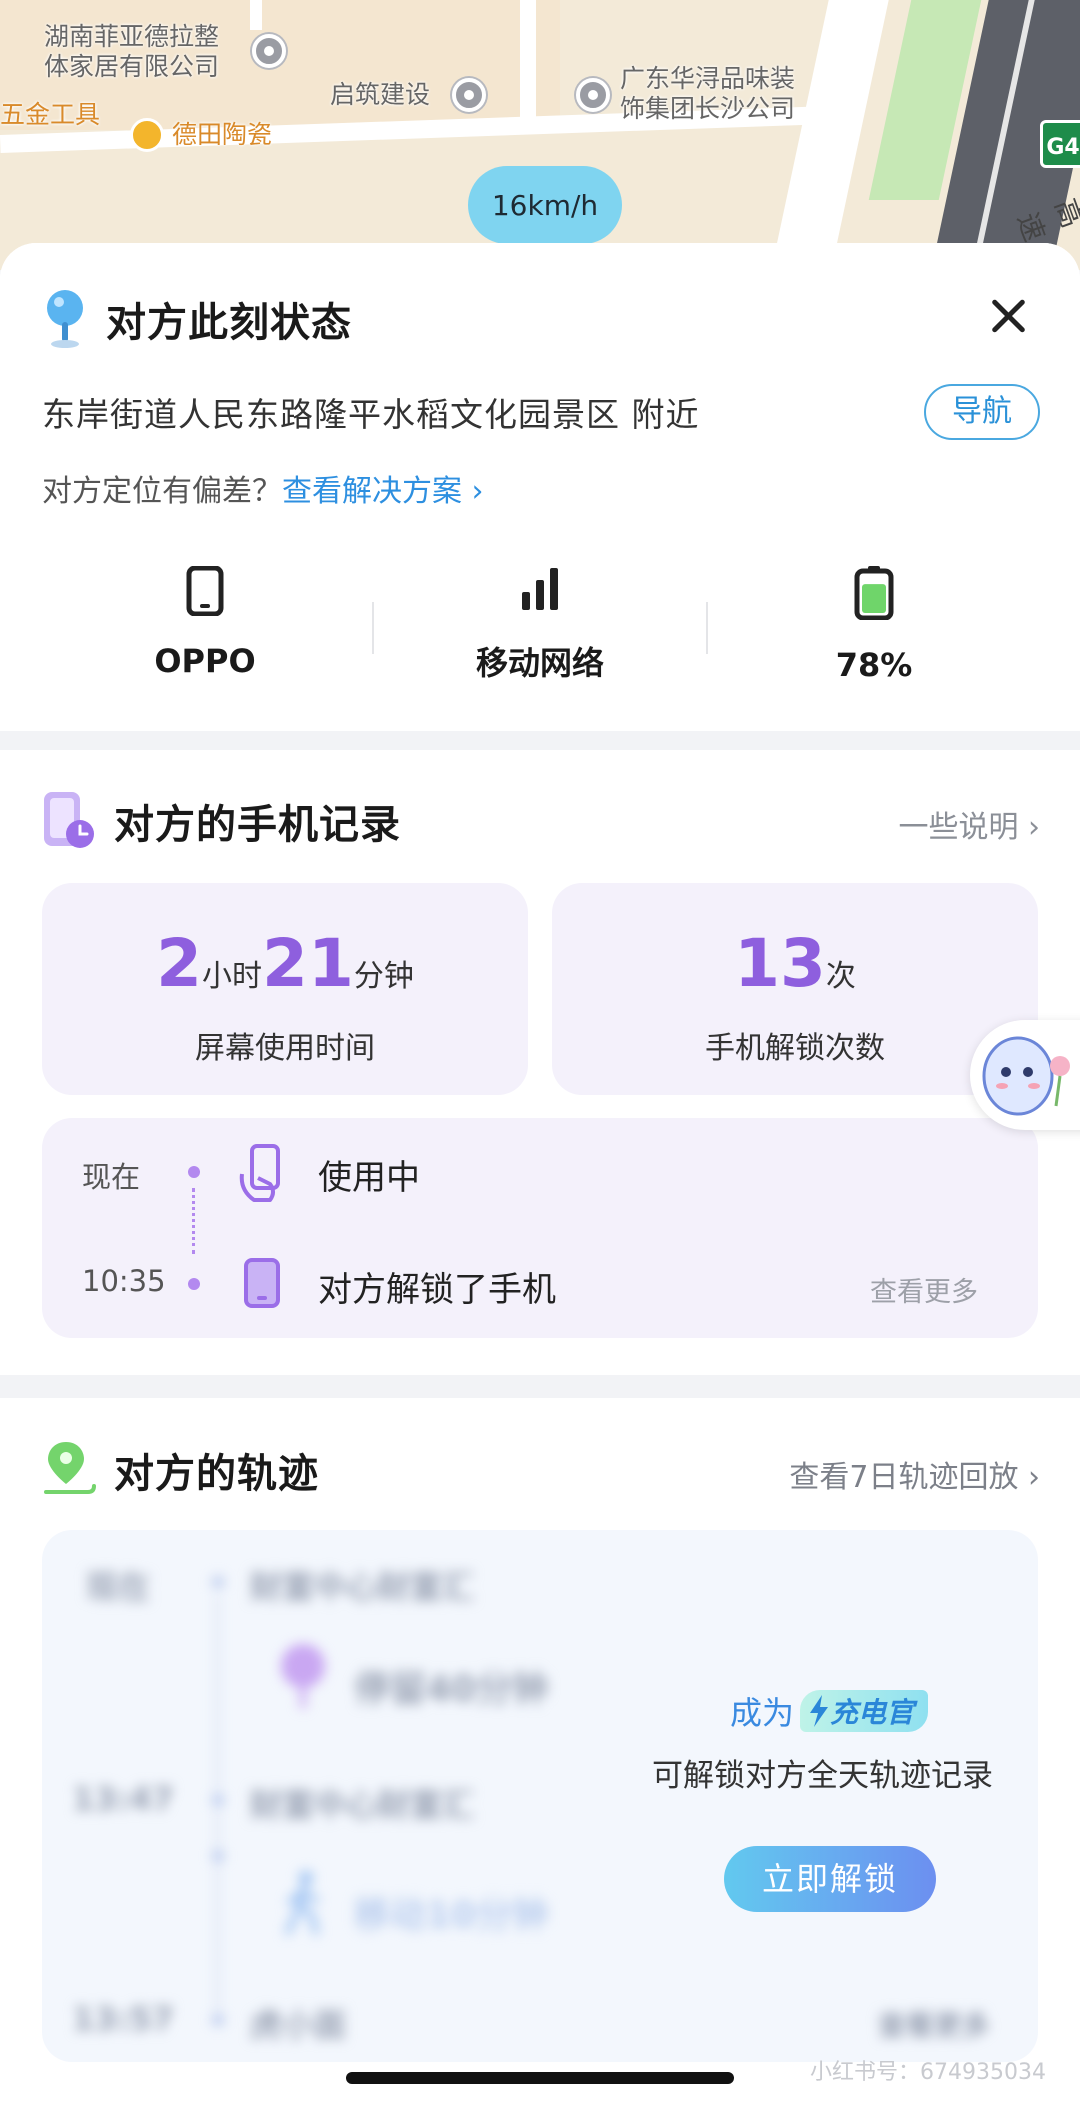 The width and height of the screenshot is (1080, 2106). I want to click on unlock-count-value: 13次, so click(795, 963).